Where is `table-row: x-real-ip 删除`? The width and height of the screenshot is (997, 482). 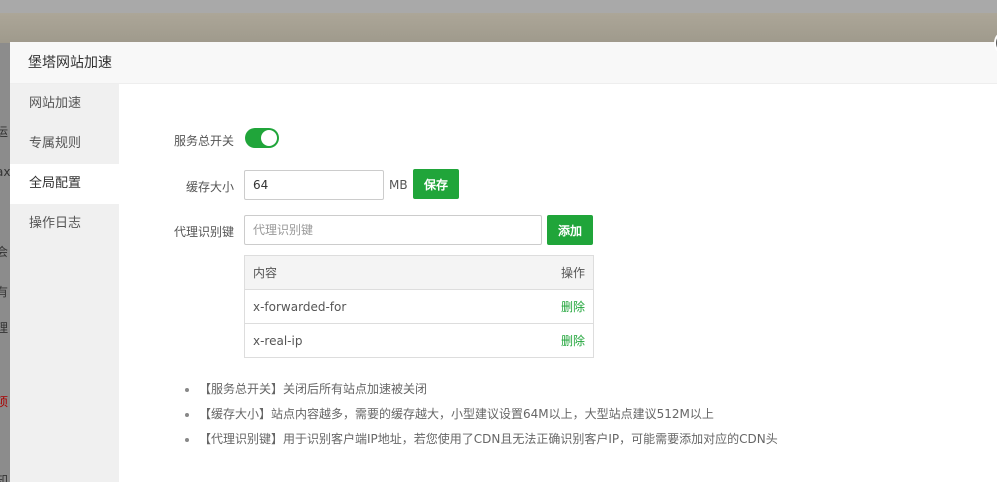
table-row: x-real-ip 删除 is located at coordinates (419, 340).